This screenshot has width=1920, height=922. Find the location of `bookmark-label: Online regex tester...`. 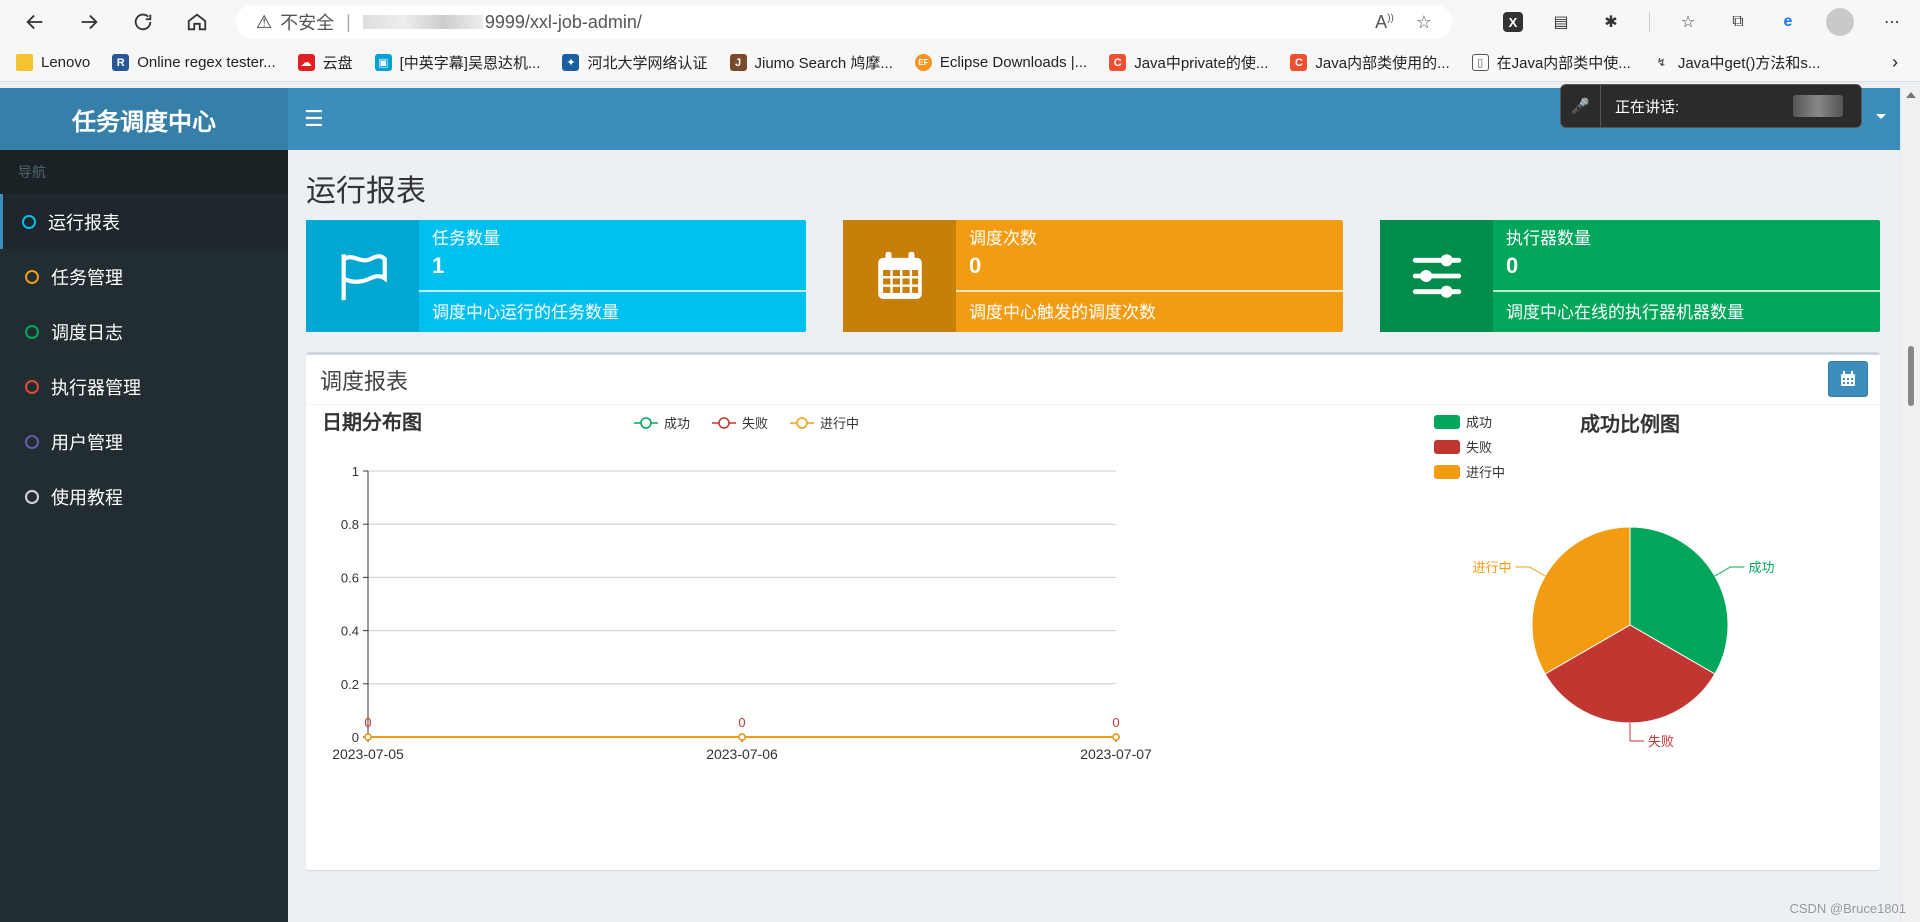

bookmark-label: Online regex tester... is located at coordinates (206, 62).